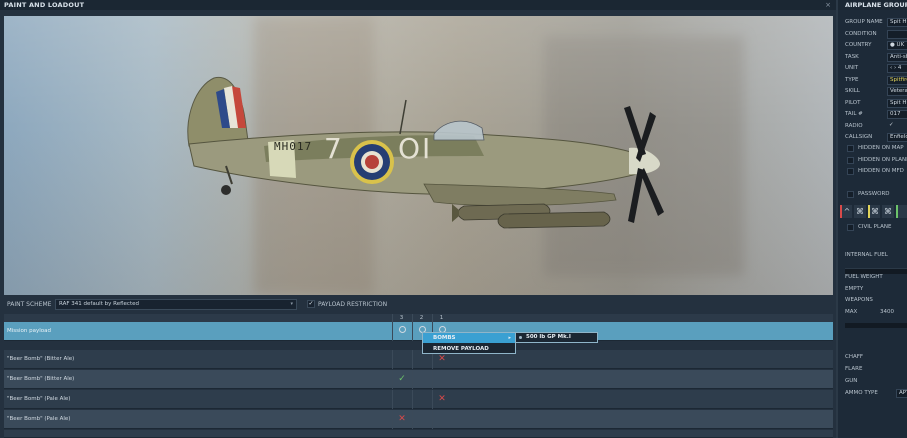 This screenshot has height=438, width=907. I want to click on check-icon: ✓, so click(401, 379).